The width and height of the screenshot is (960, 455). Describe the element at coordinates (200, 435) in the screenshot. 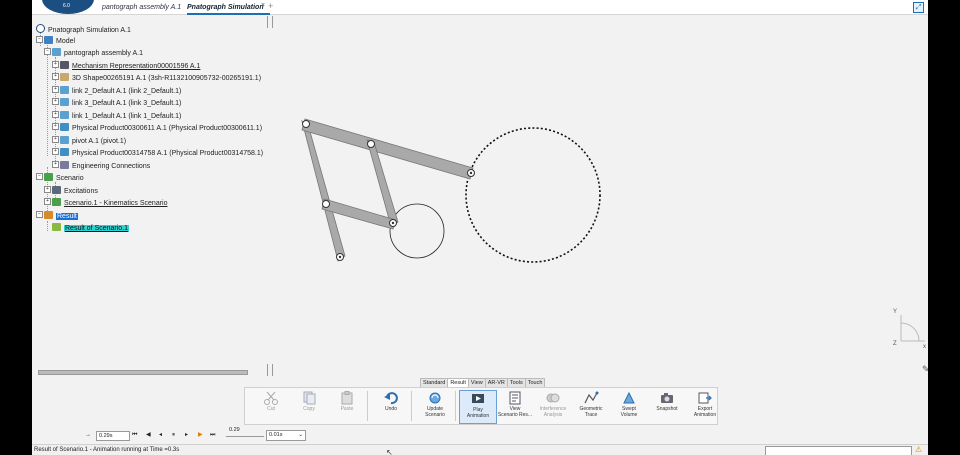

I see `play-forward-button: ▶` at that location.